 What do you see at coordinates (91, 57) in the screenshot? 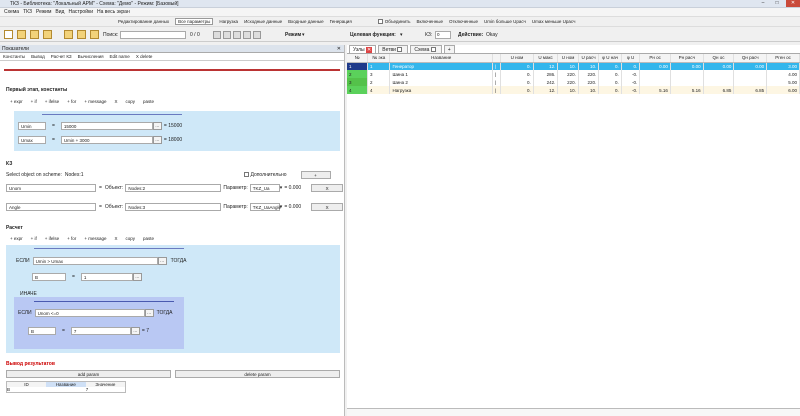
I see `tab-calculations: Вычисления` at bounding box center [91, 57].